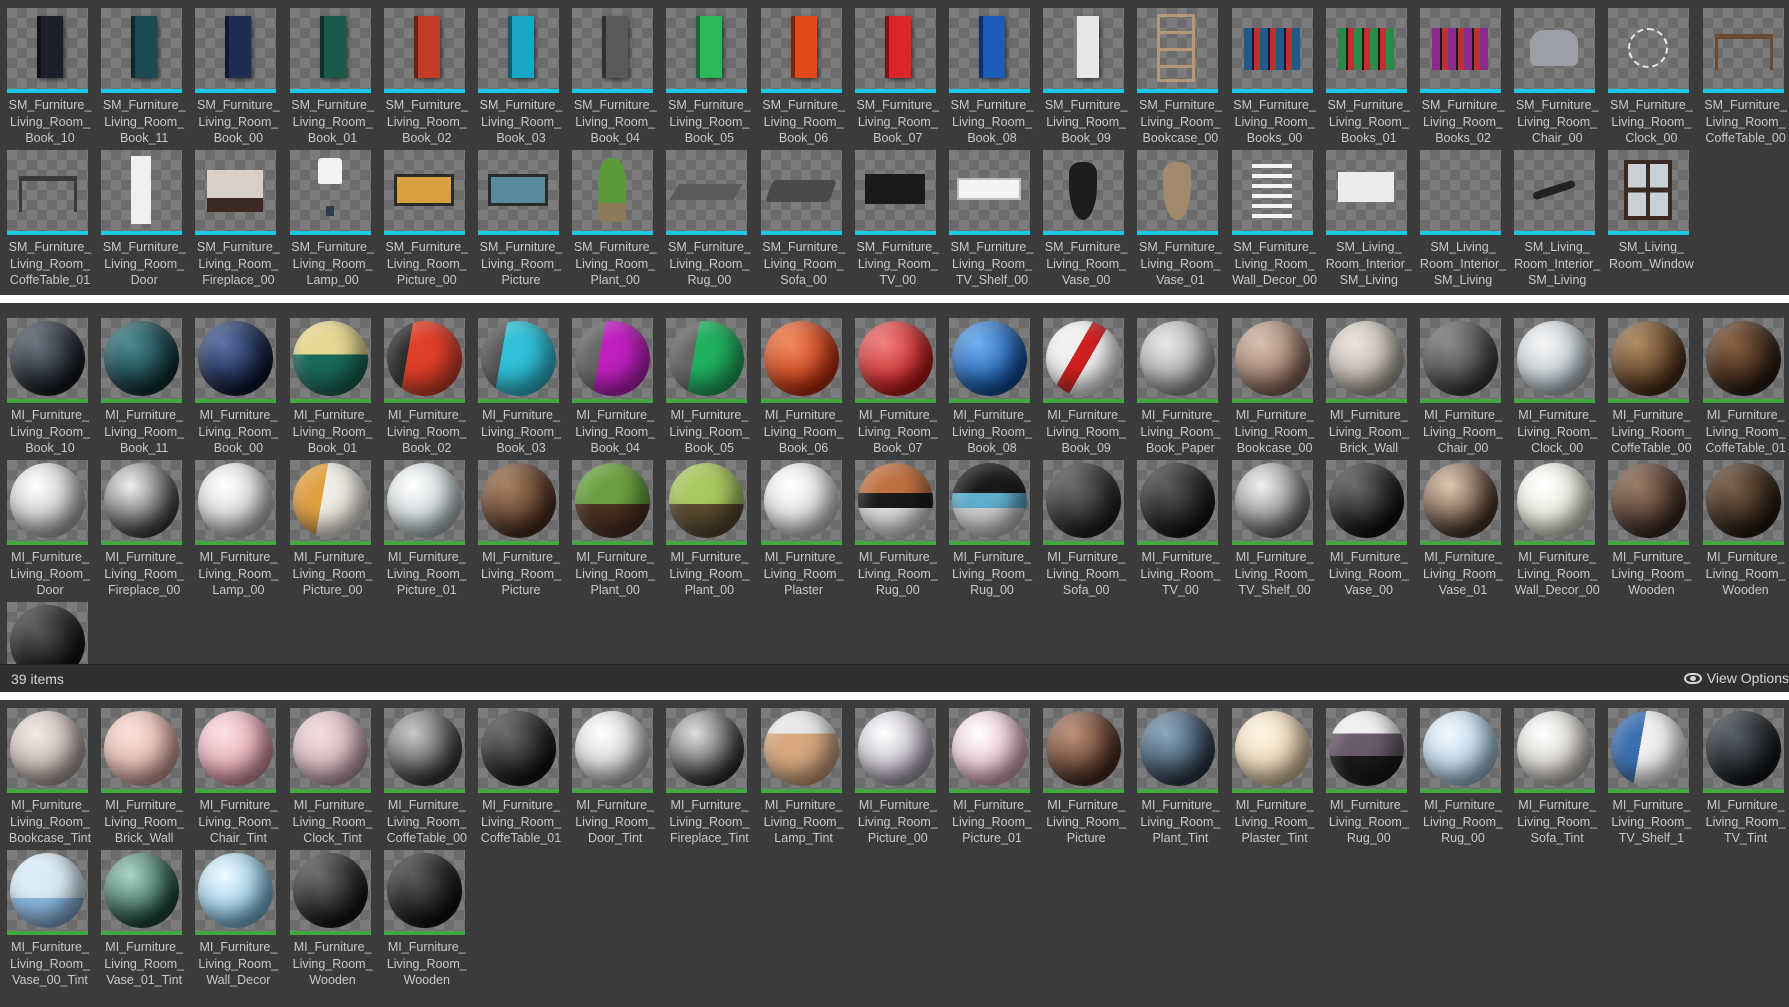 The height and width of the screenshot is (1007, 1789). What do you see at coordinates (1463, 75) in the screenshot?
I see `mesh-asset-tile: SM_Furniture_ Living_Room_ Books_02` at bounding box center [1463, 75].